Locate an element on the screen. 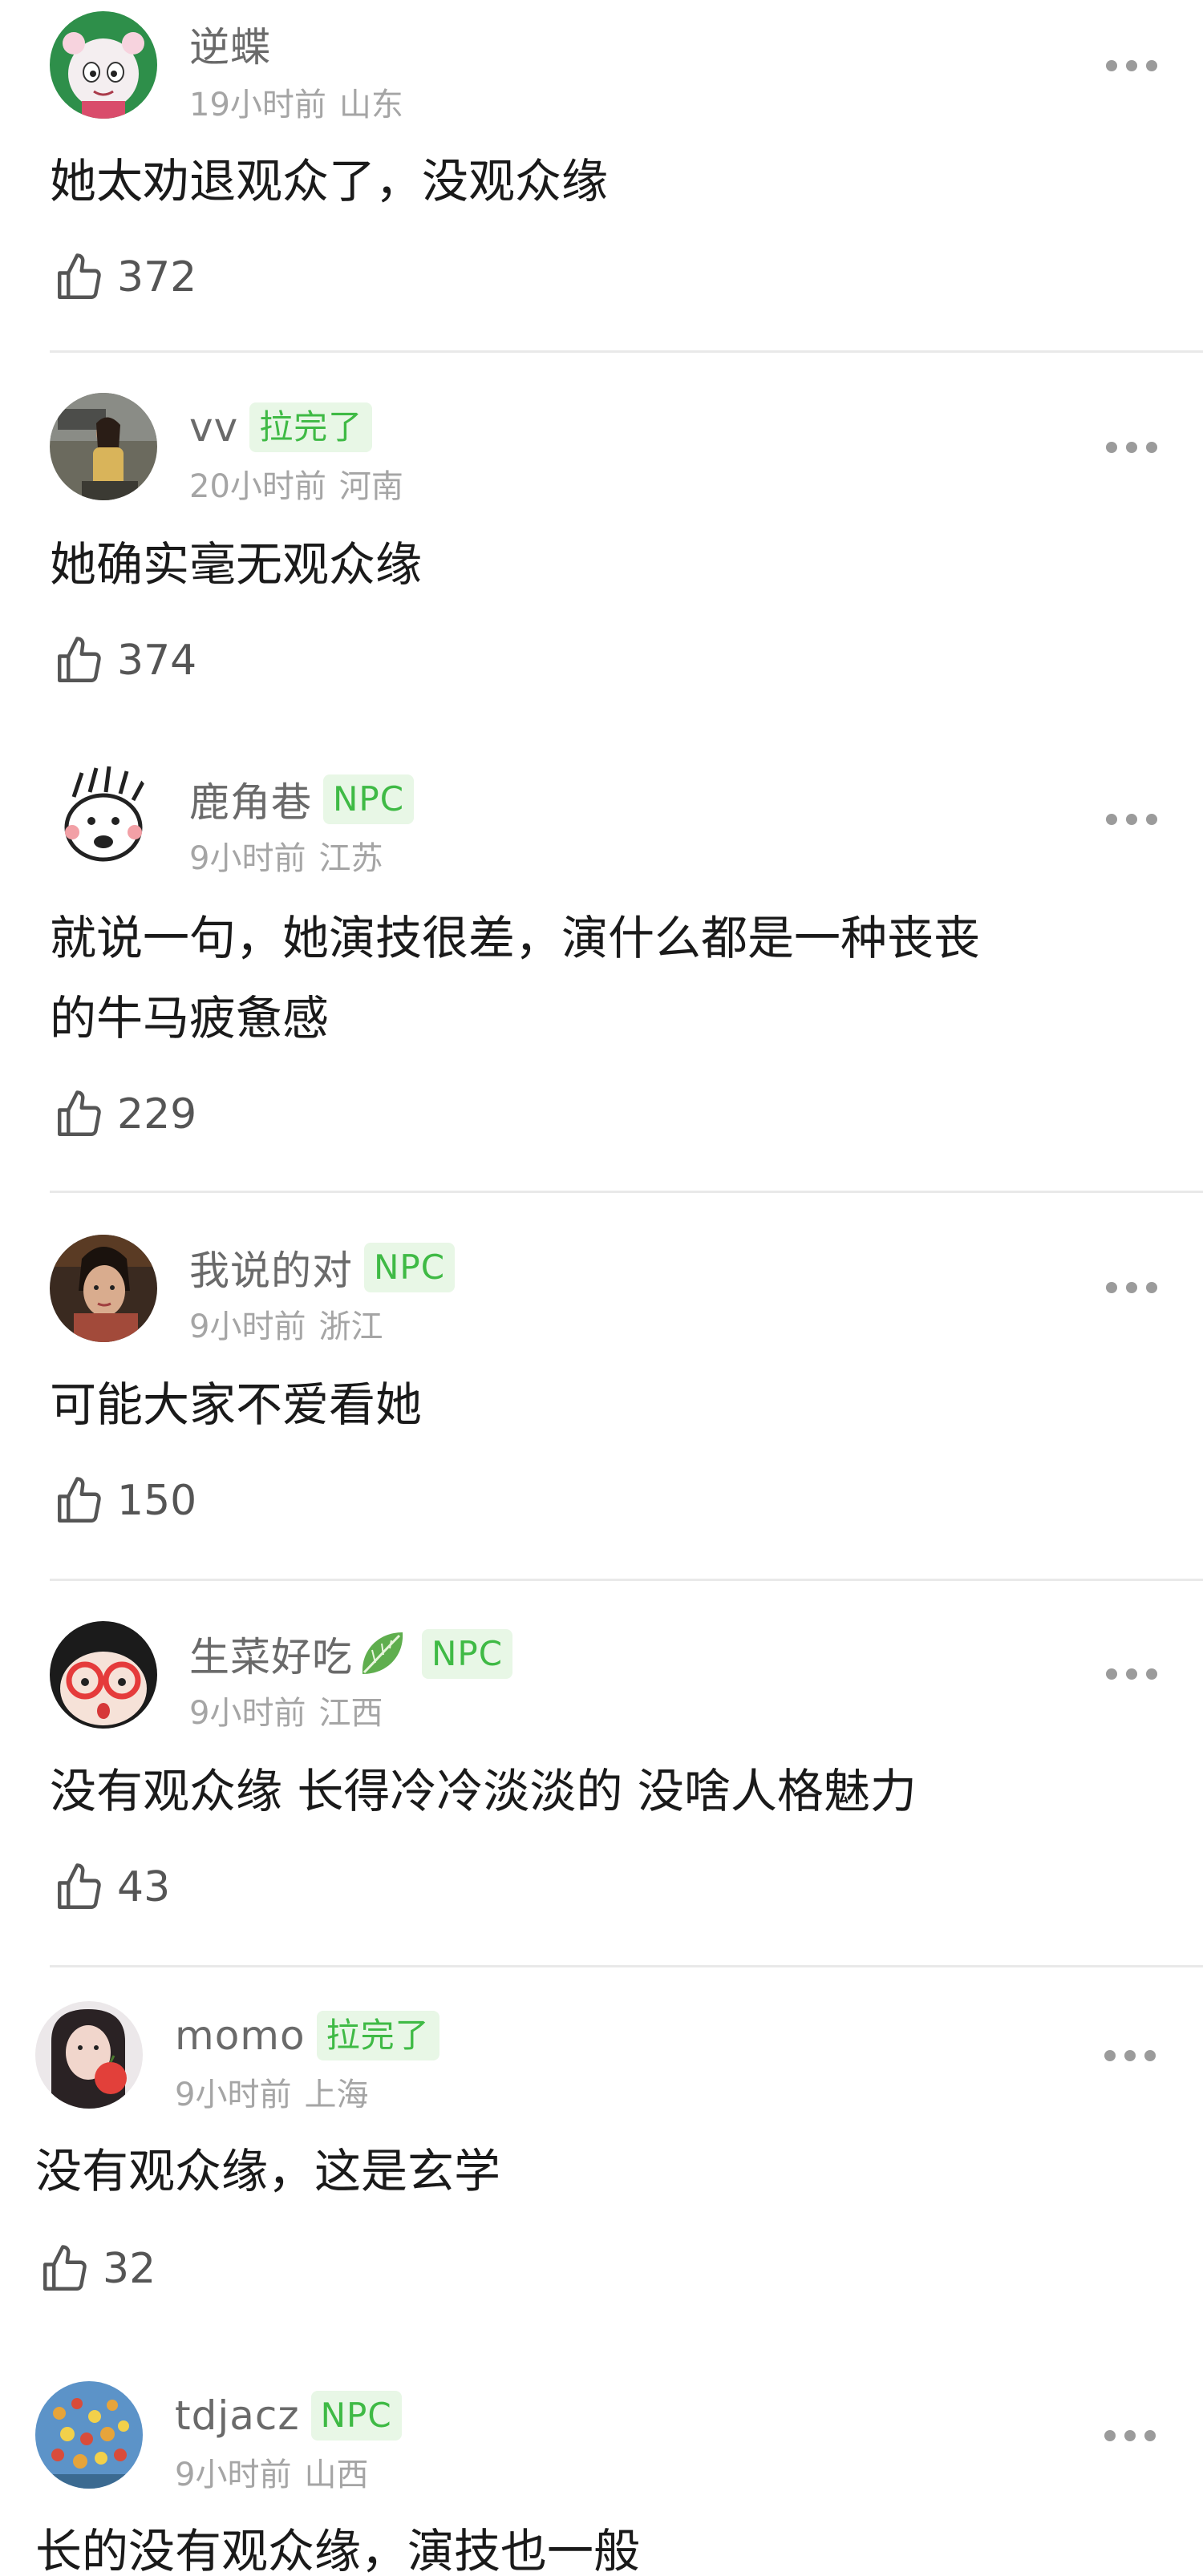  like-count: 150 is located at coordinates (157, 1501).